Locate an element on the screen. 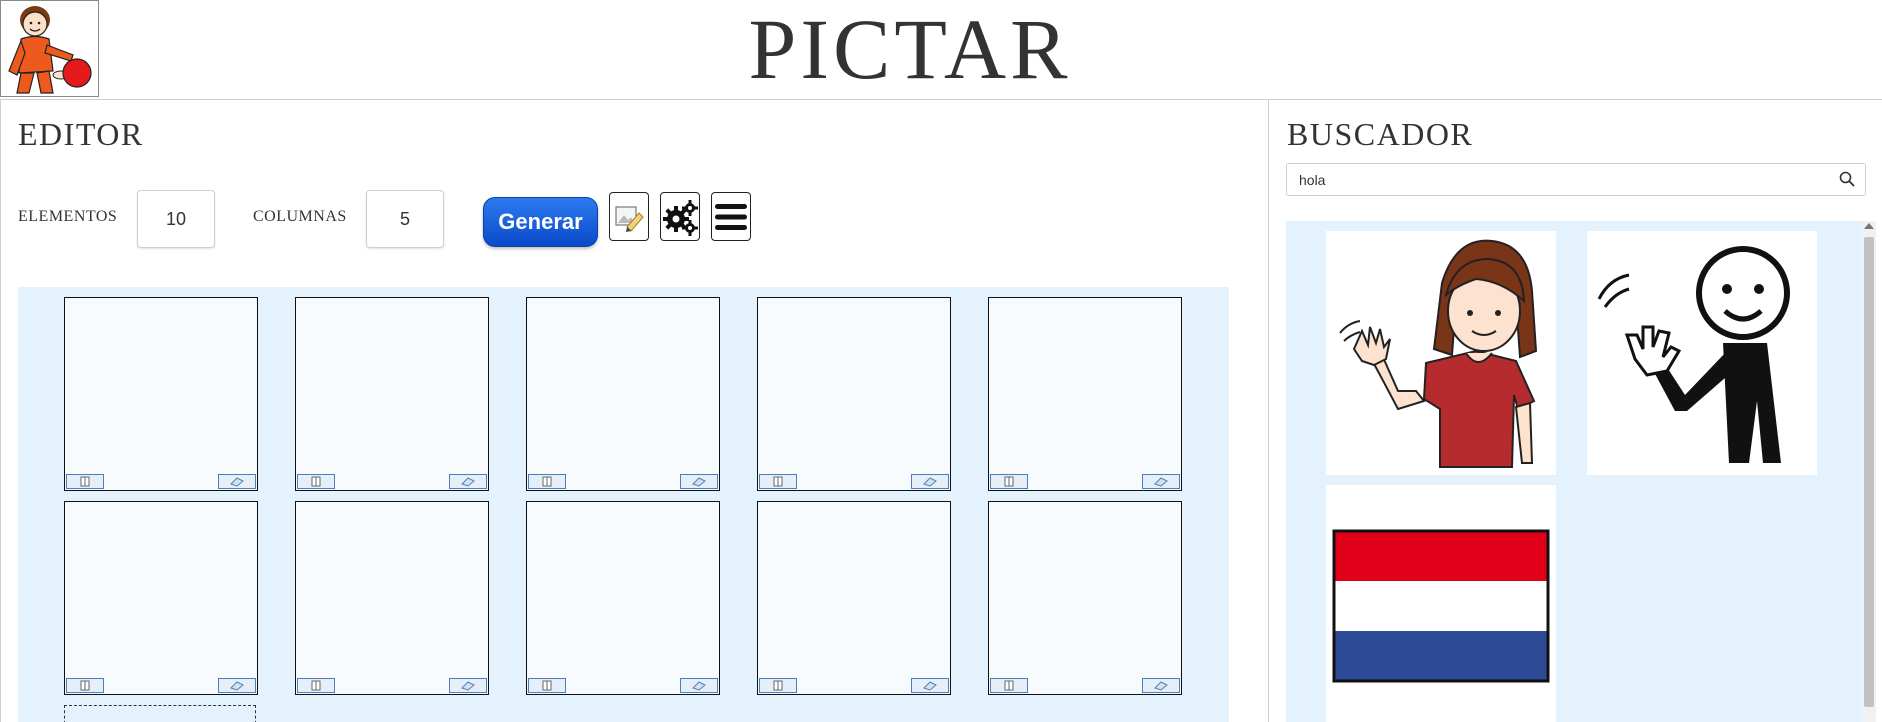 The image size is (1882, 722). scroll-up-arrow is located at coordinates (1869, 226).